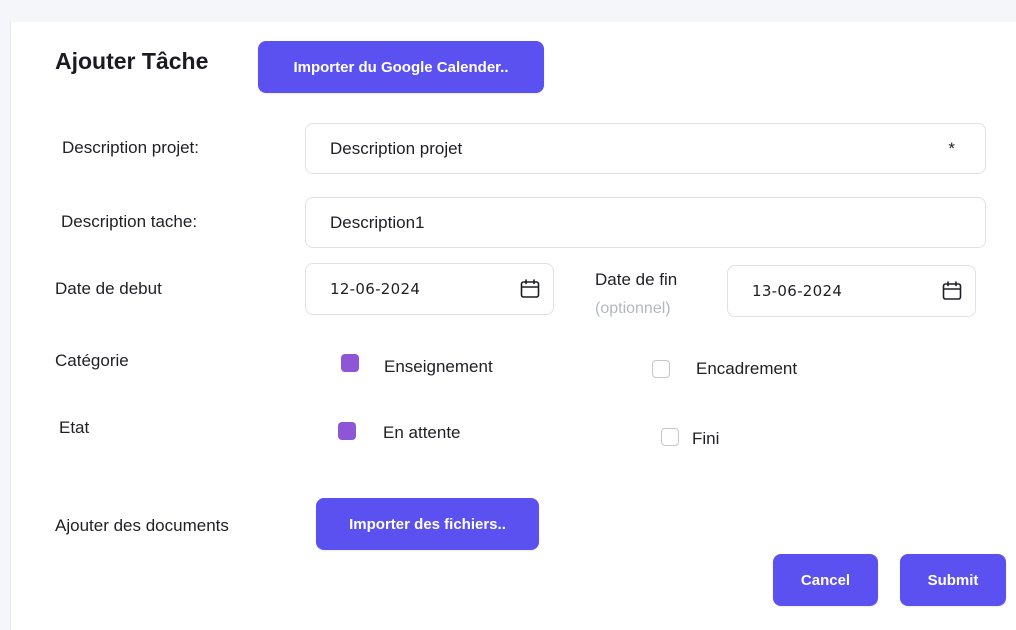  What do you see at coordinates (142, 525) in the screenshot?
I see `documents-label: Ajouter des documents` at bounding box center [142, 525].